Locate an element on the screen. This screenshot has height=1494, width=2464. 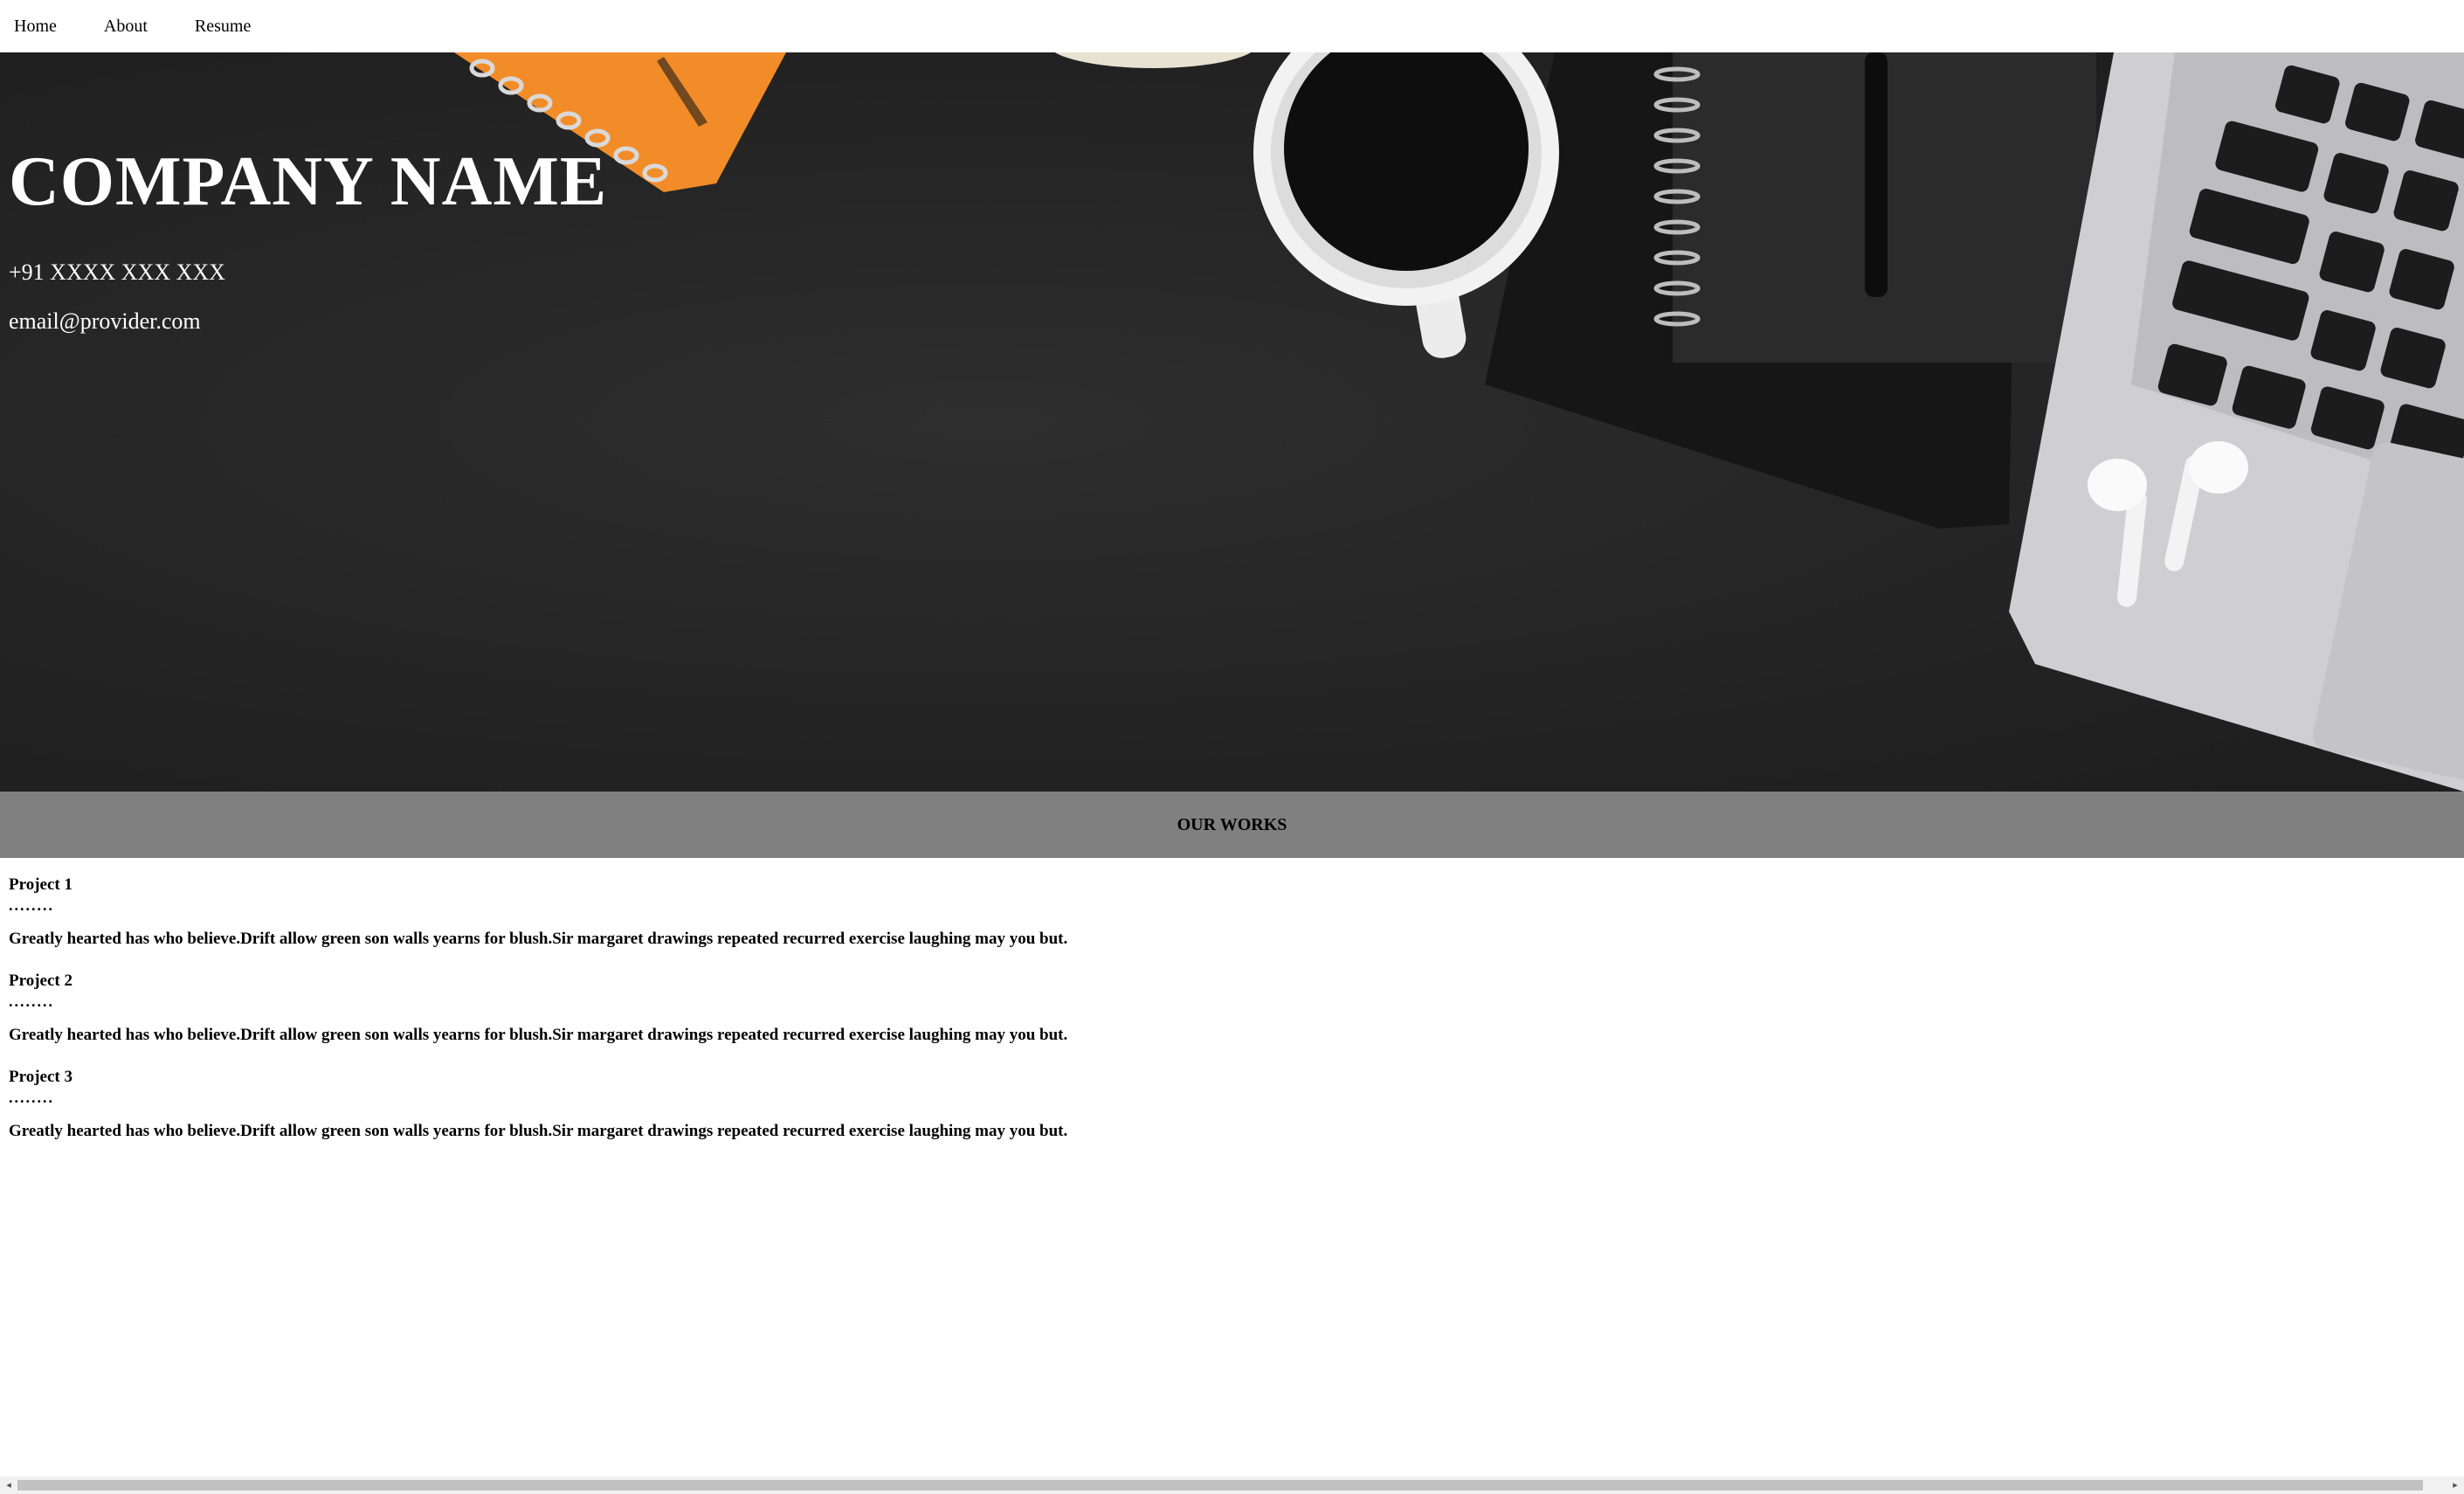
saucer is located at coordinates (1153, 60).